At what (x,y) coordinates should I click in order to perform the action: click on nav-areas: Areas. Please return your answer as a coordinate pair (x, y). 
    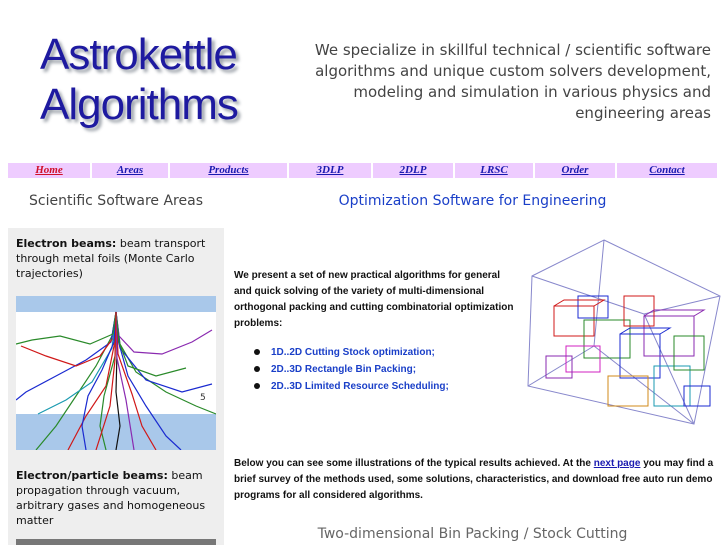
    Looking at the image, I should click on (131, 170).